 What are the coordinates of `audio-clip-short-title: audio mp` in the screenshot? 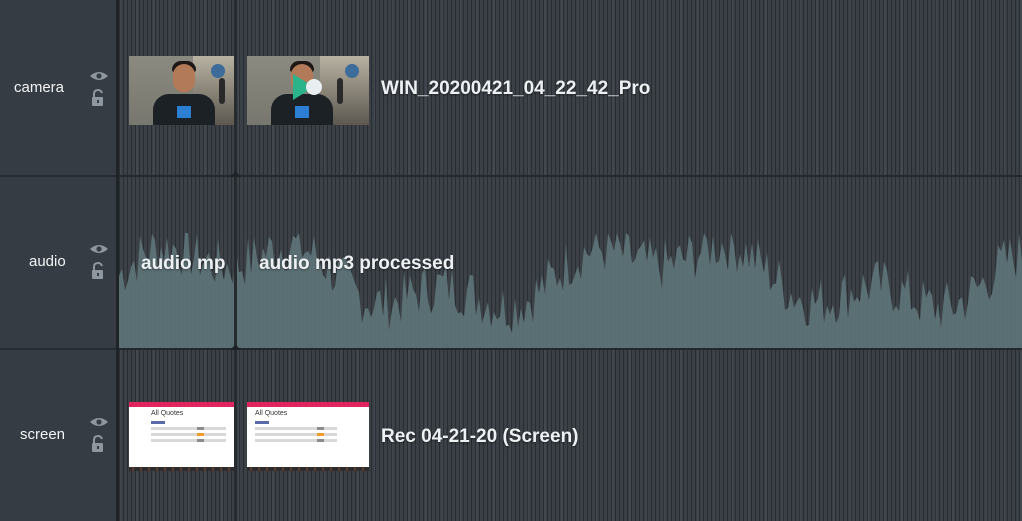 It's located at (183, 264).